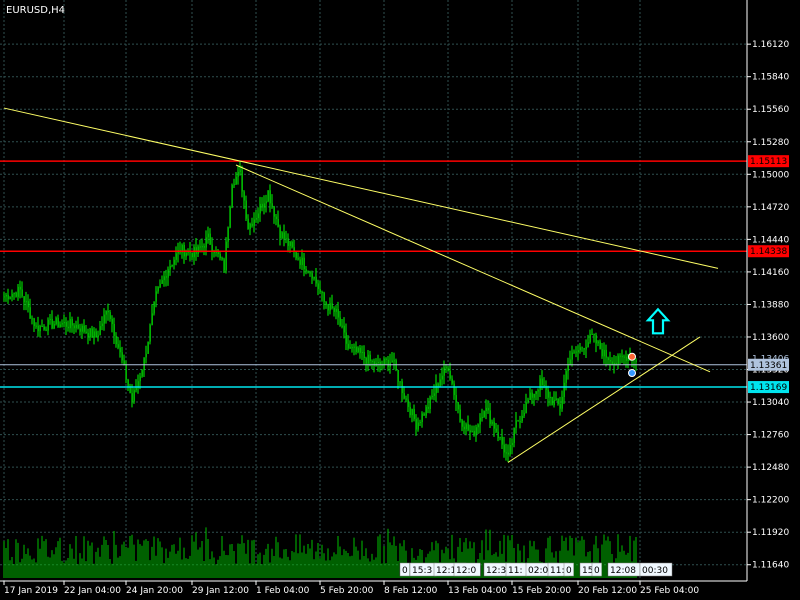 This screenshot has height=600, width=800. Describe the element at coordinates (770, 305) in the screenshot. I see `y-tick-label: 1.13880` at that location.